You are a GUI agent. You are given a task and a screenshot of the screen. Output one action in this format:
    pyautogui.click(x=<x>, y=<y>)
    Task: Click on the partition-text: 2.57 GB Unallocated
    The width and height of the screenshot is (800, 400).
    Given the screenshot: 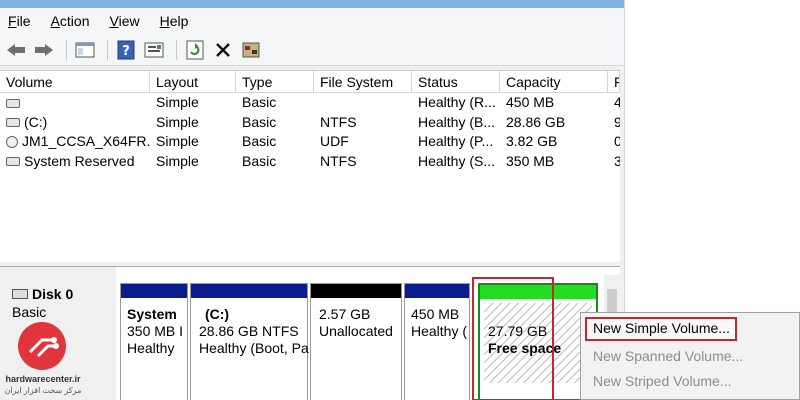 What is the action you would take?
    pyautogui.click(x=356, y=323)
    